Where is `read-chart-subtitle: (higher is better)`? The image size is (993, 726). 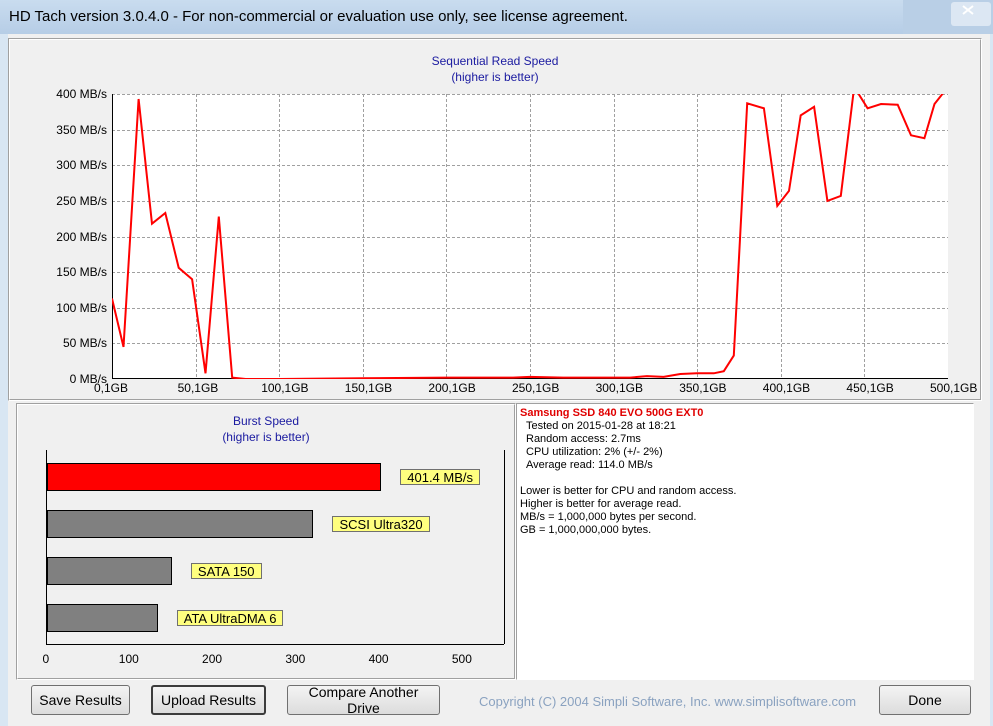
read-chart-subtitle: (higher is better) is located at coordinates (495, 77).